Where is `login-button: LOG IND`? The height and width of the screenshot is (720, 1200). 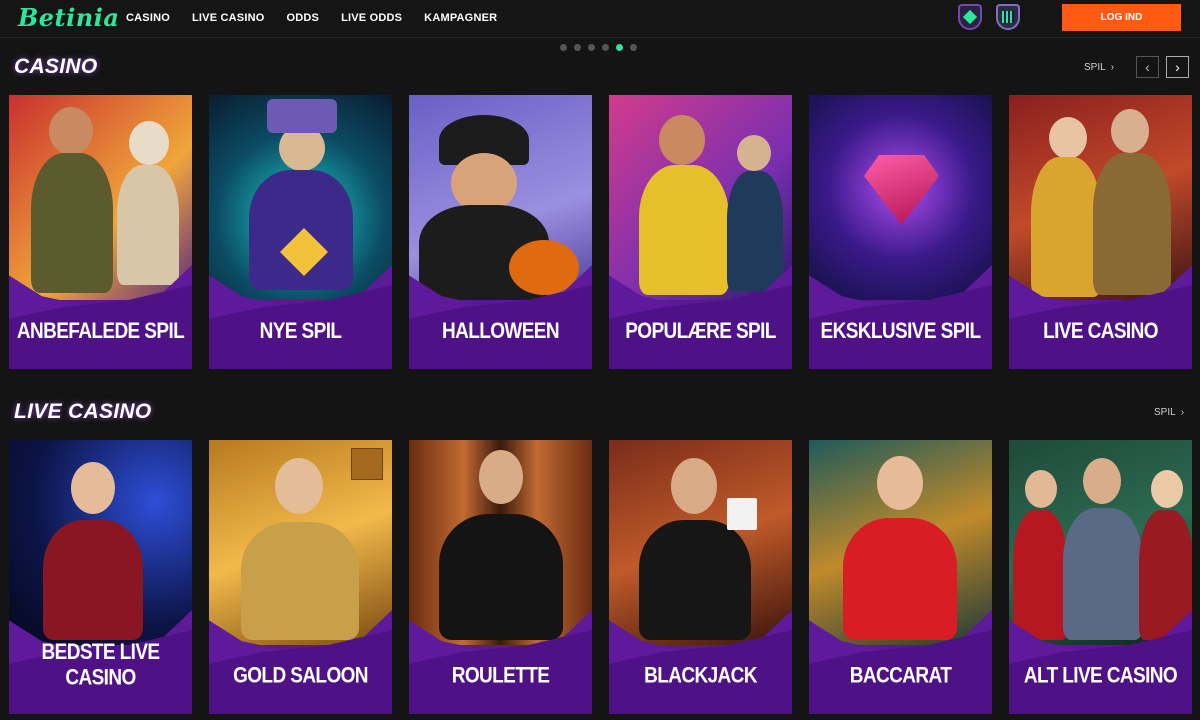 login-button: LOG IND is located at coordinates (1121, 17).